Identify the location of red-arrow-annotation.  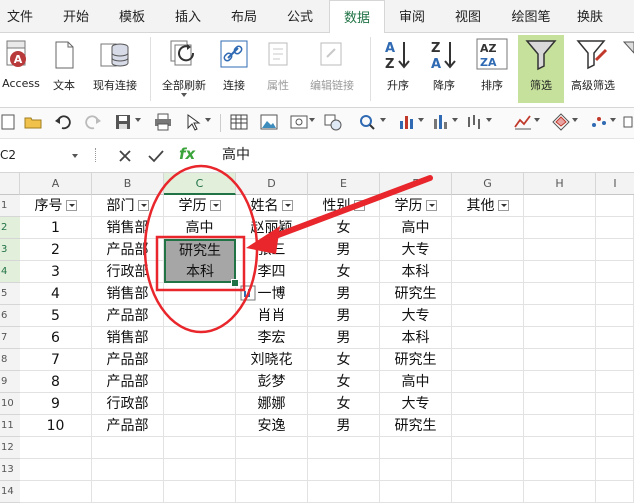
(347, 209).